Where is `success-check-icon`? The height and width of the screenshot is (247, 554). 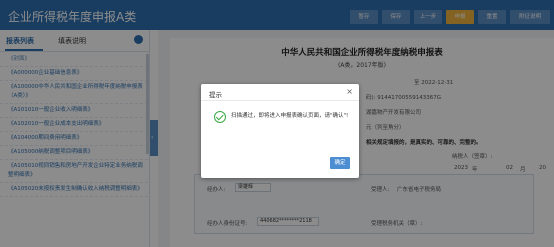 success-check-icon is located at coordinates (220, 117).